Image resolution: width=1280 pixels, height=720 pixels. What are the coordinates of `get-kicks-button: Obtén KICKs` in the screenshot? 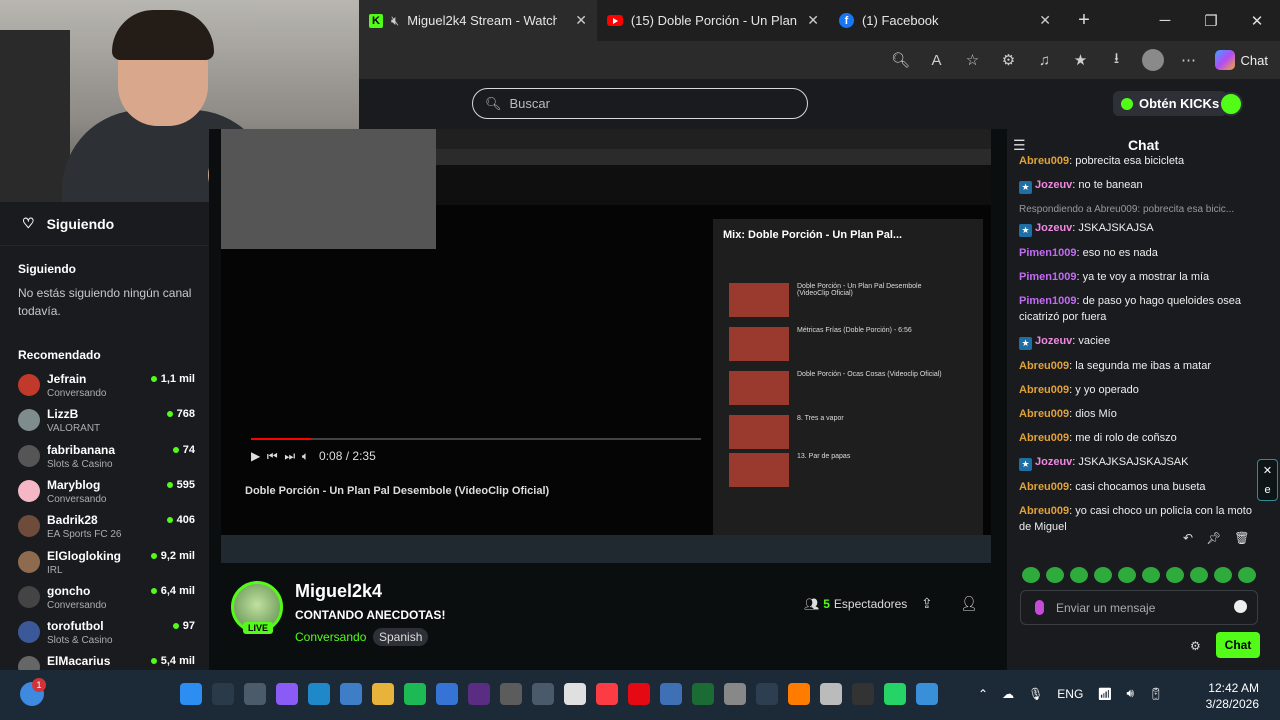 It's located at (1170, 103).